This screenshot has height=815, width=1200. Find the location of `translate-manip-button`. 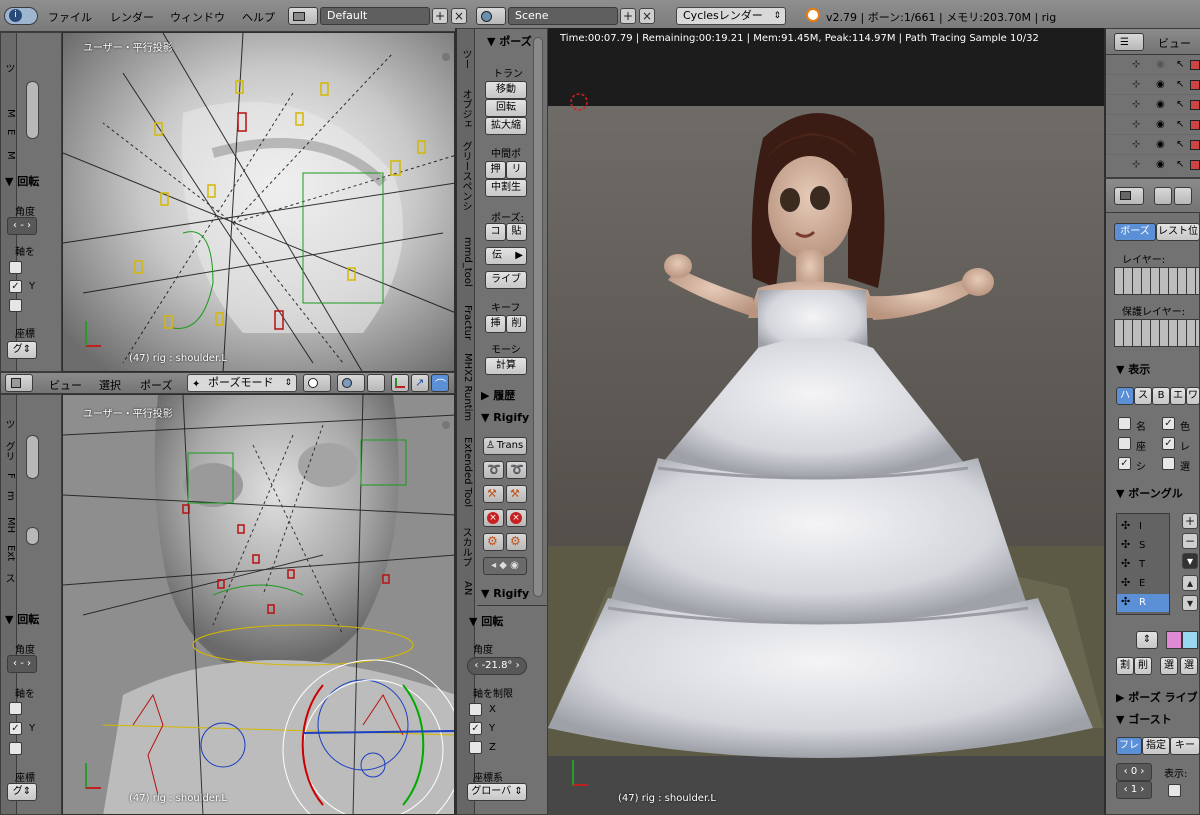

translate-manip-button is located at coordinates (400, 383).